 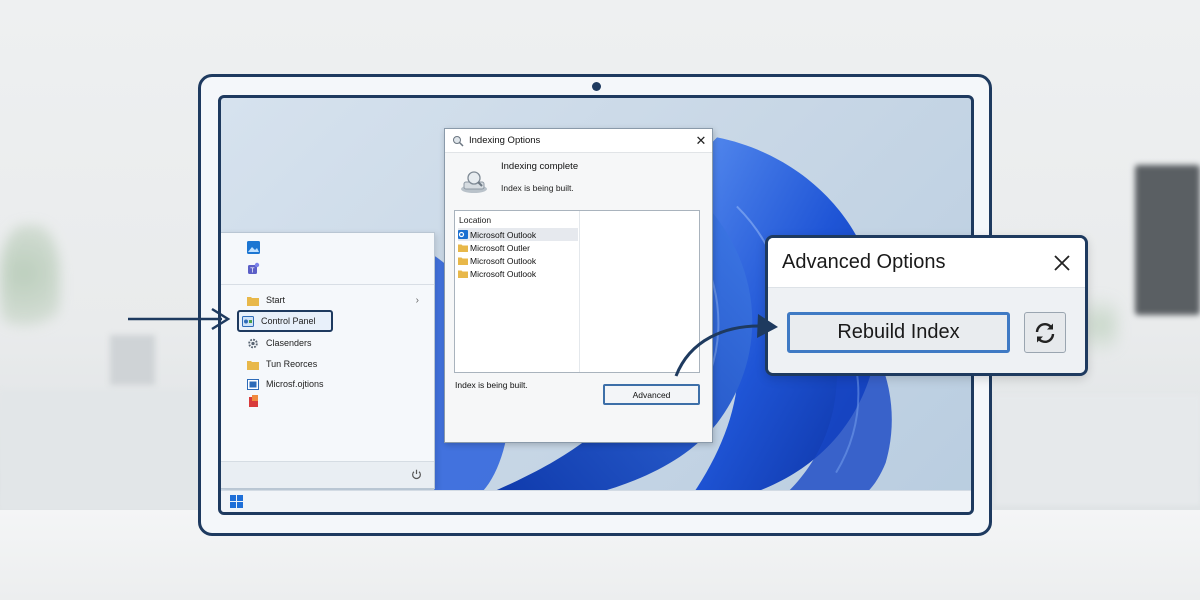 What do you see at coordinates (505, 140) in the screenshot?
I see `dialog-title: Indexing Options` at bounding box center [505, 140].